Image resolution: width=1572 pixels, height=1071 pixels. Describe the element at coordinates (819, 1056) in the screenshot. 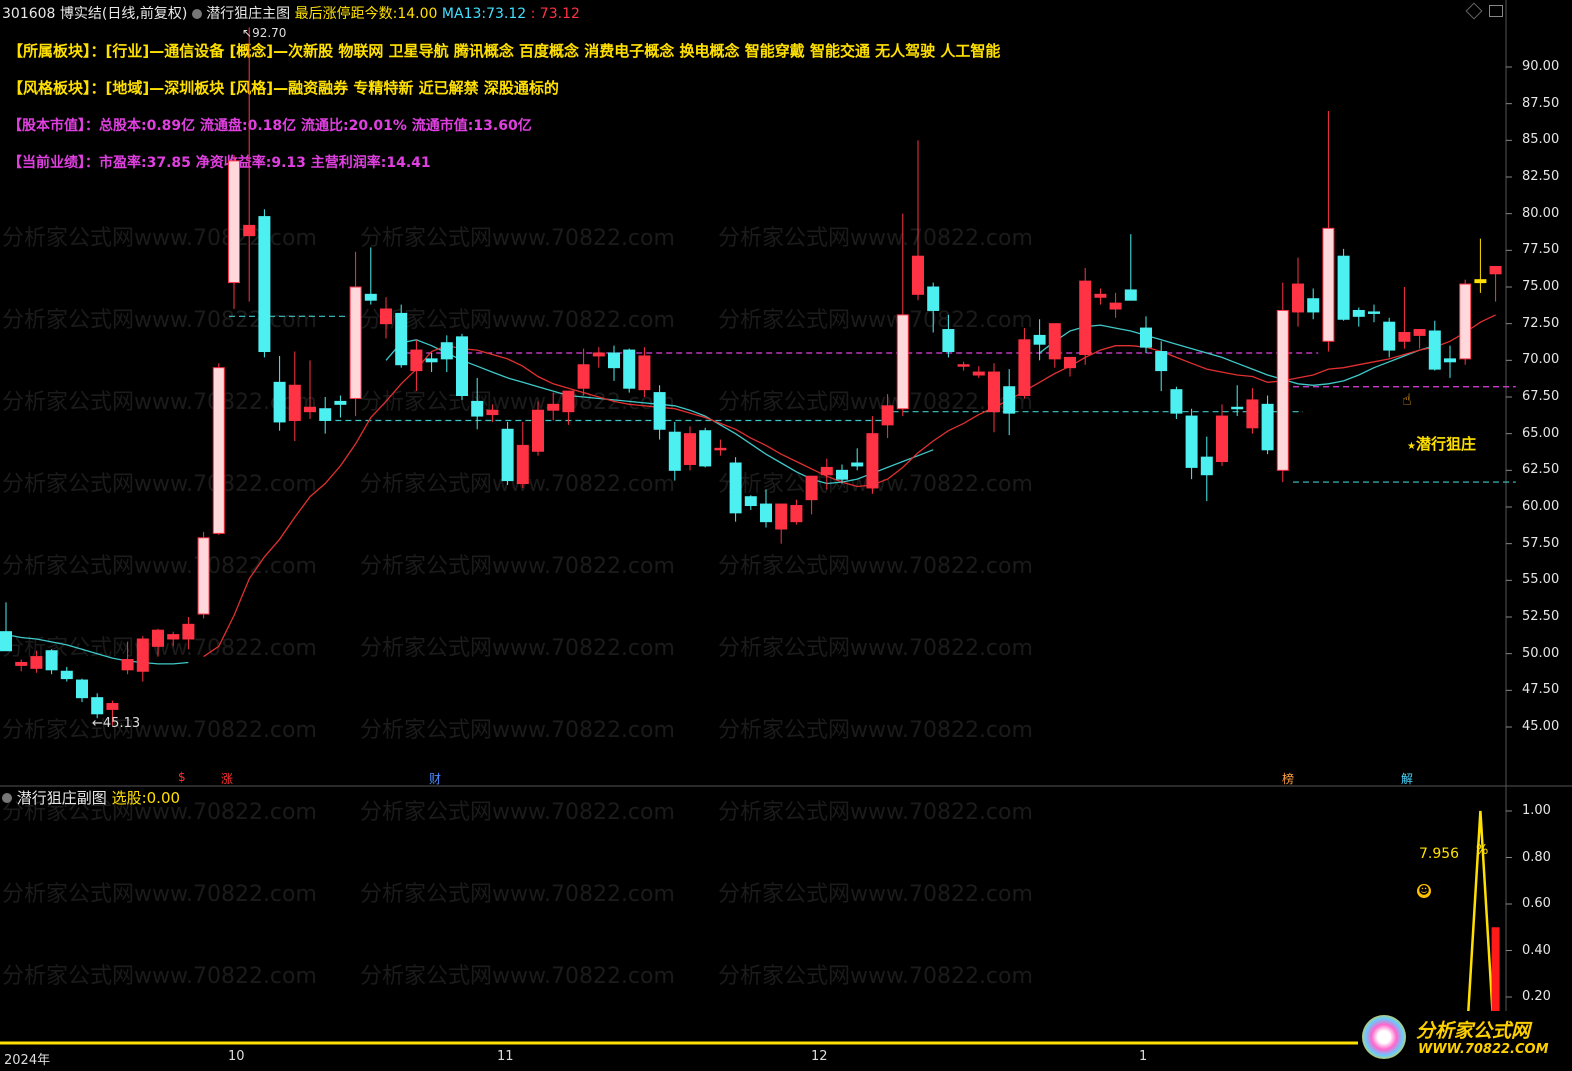

I see `time-label-dec: 12` at that location.